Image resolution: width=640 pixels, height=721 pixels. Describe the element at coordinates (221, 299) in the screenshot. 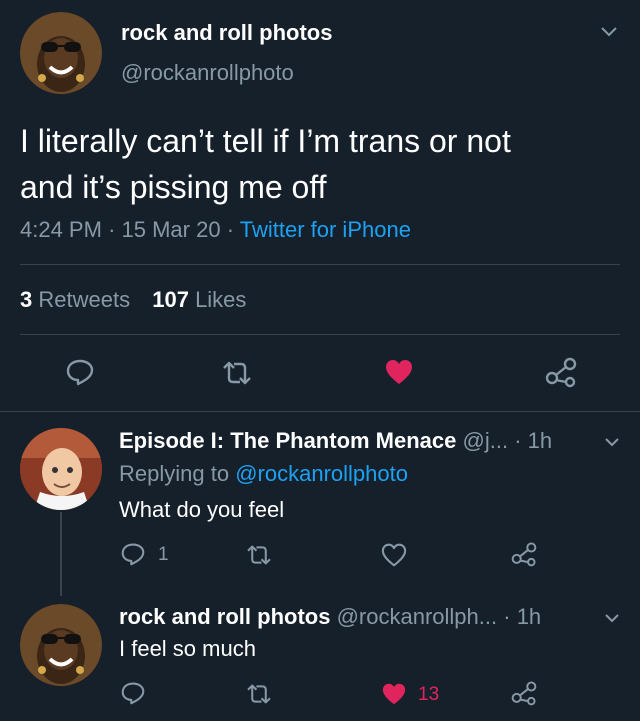

I see `like-label: Likes` at that location.